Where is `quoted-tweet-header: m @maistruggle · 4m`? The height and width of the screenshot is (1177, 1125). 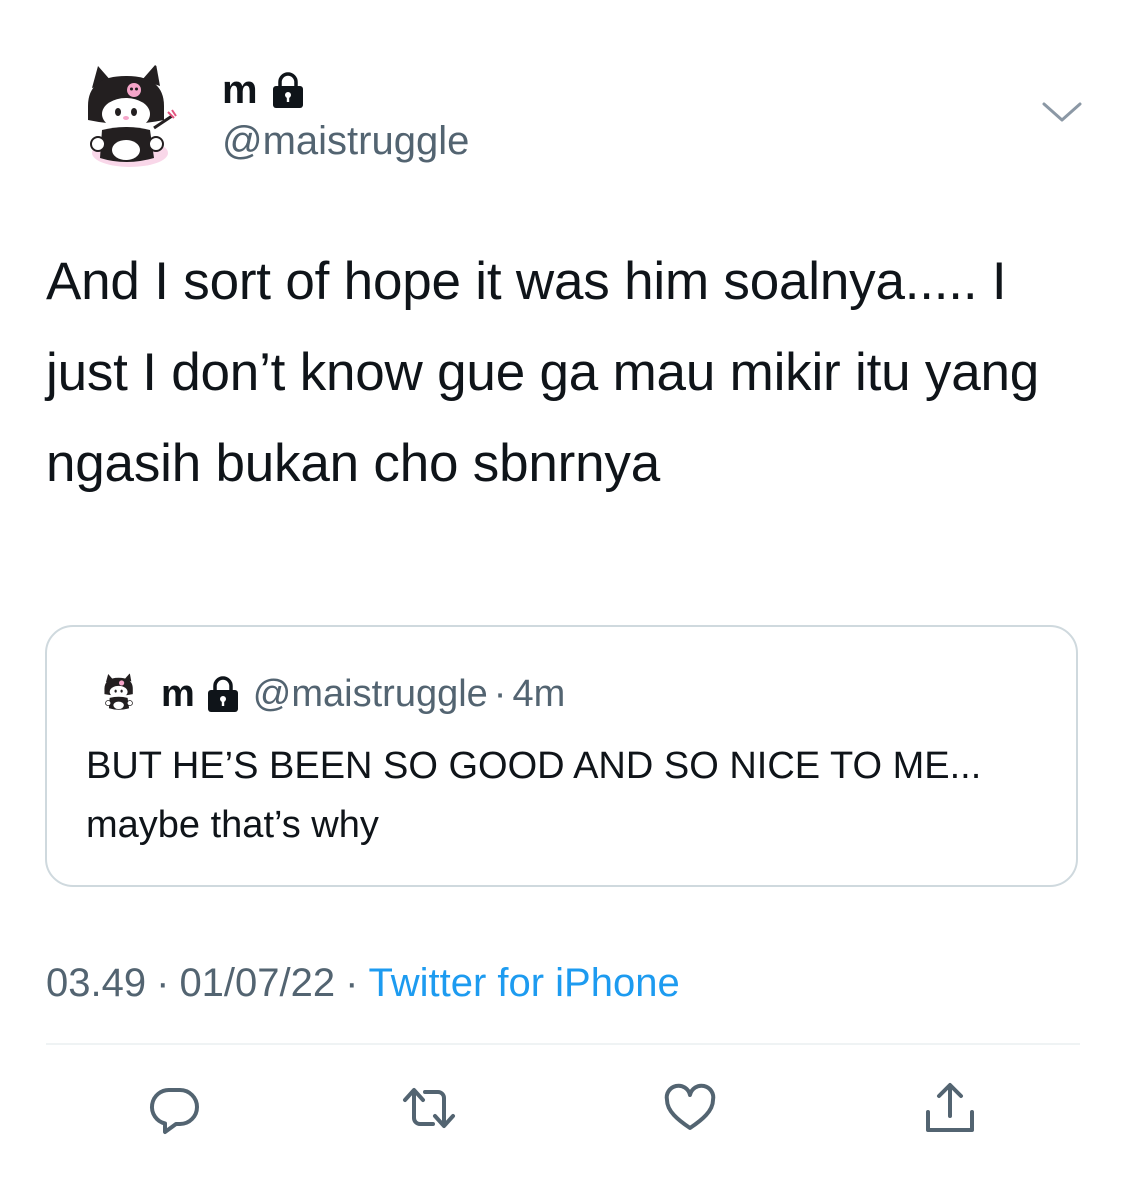 quoted-tweet-header: m @maistruggle · 4m is located at coordinates (363, 694).